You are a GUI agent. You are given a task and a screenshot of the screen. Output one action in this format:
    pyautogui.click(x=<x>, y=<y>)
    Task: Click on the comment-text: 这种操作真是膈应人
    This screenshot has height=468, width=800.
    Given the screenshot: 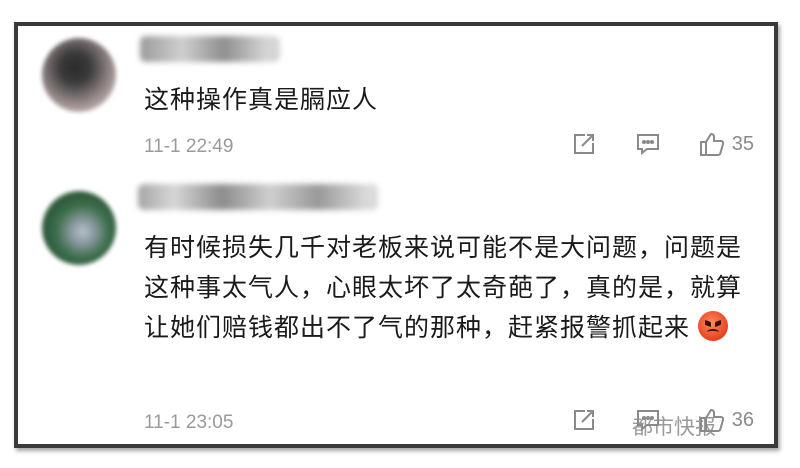 What is the action you would take?
    pyautogui.click(x=261, y=99)
    